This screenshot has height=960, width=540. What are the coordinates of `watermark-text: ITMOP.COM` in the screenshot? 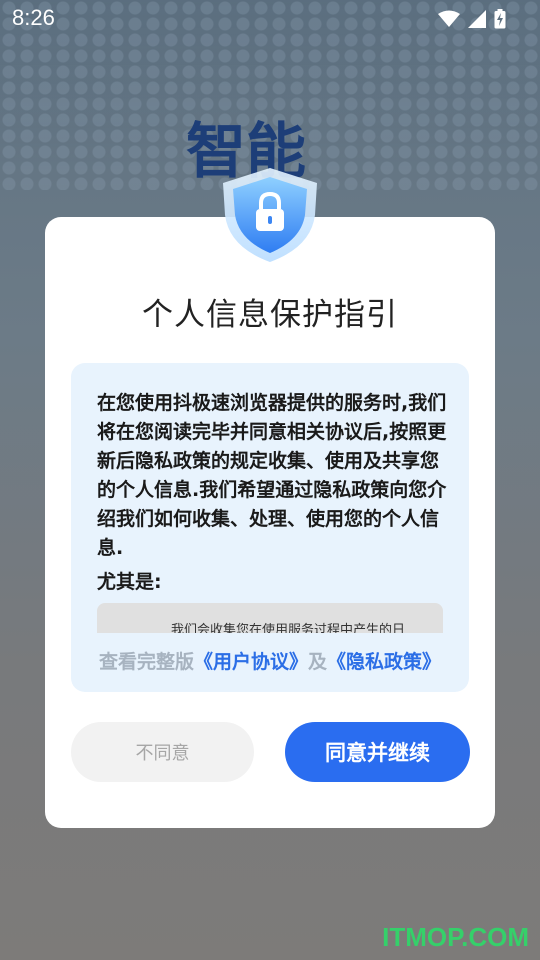 It's located at (455, 937).